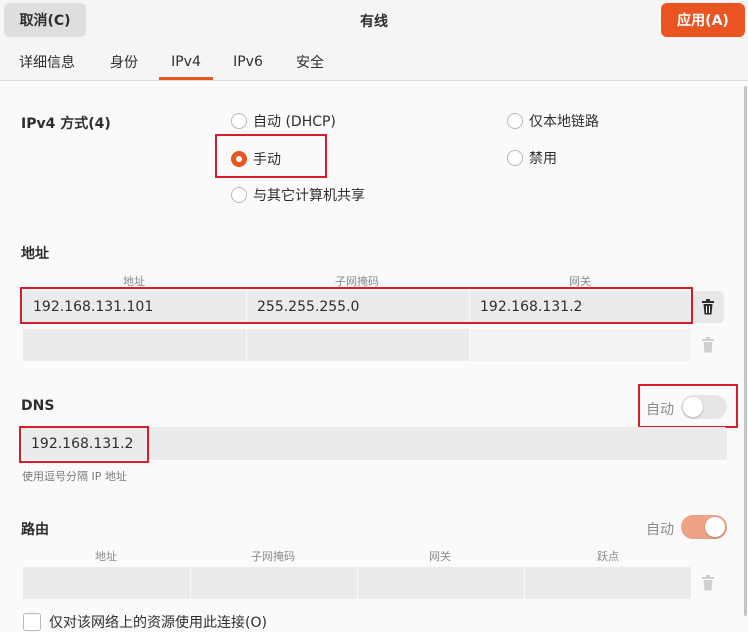 The width and height of the screenshot is (748, 632). I want to click on dns-section-label: DNS, so click(38, 406).